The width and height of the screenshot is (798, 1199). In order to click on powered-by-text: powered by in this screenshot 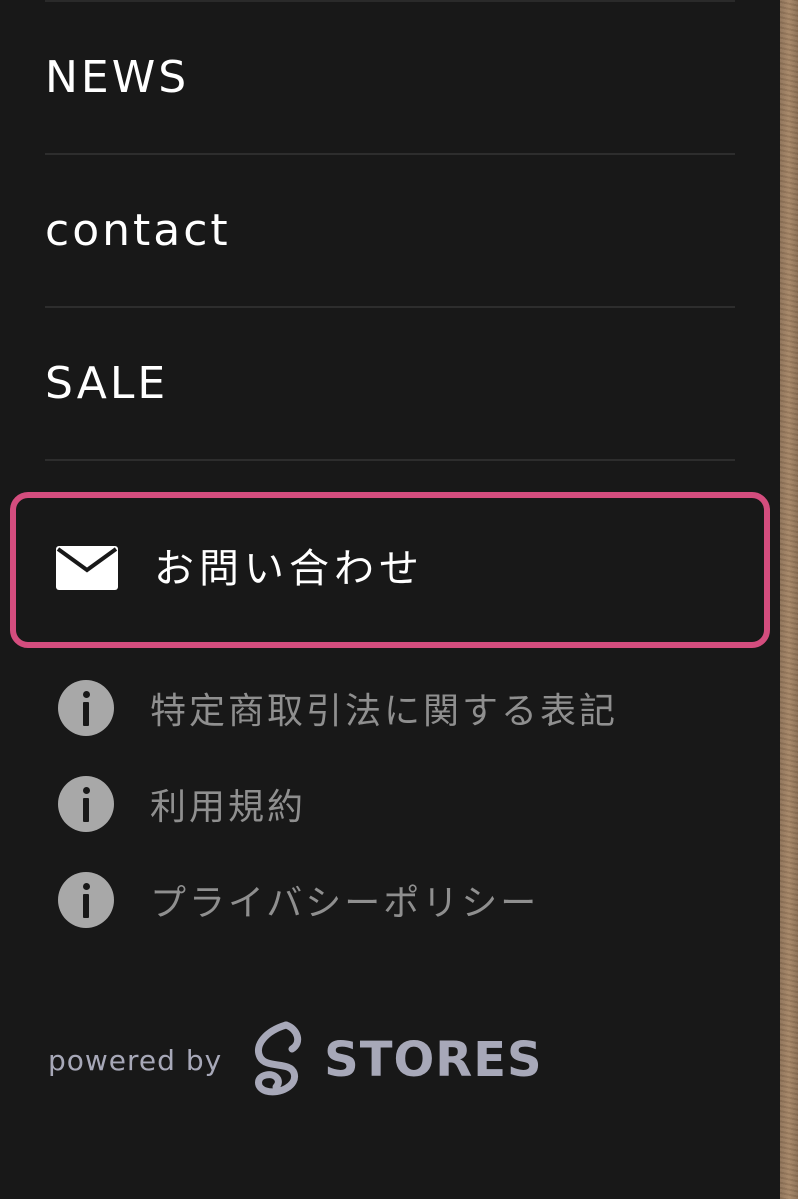, I will do `click(135, 1060)`.